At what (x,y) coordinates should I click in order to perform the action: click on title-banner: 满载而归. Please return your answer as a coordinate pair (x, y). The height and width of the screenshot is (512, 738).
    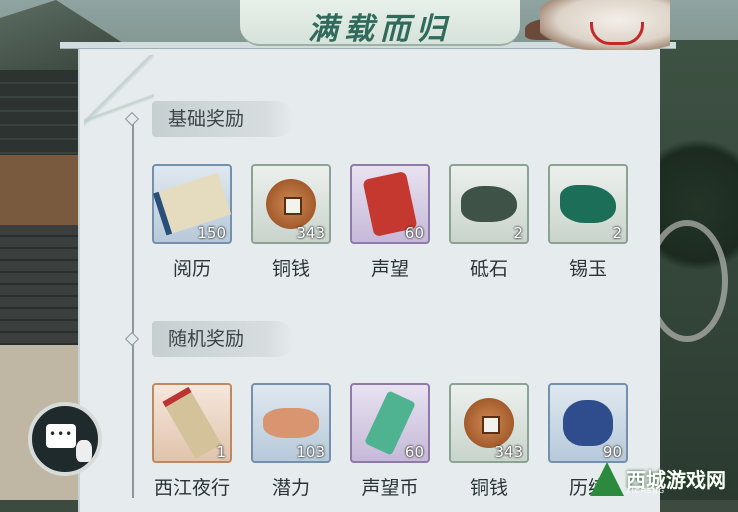
    Looking at the image, I should click on (380, 23).